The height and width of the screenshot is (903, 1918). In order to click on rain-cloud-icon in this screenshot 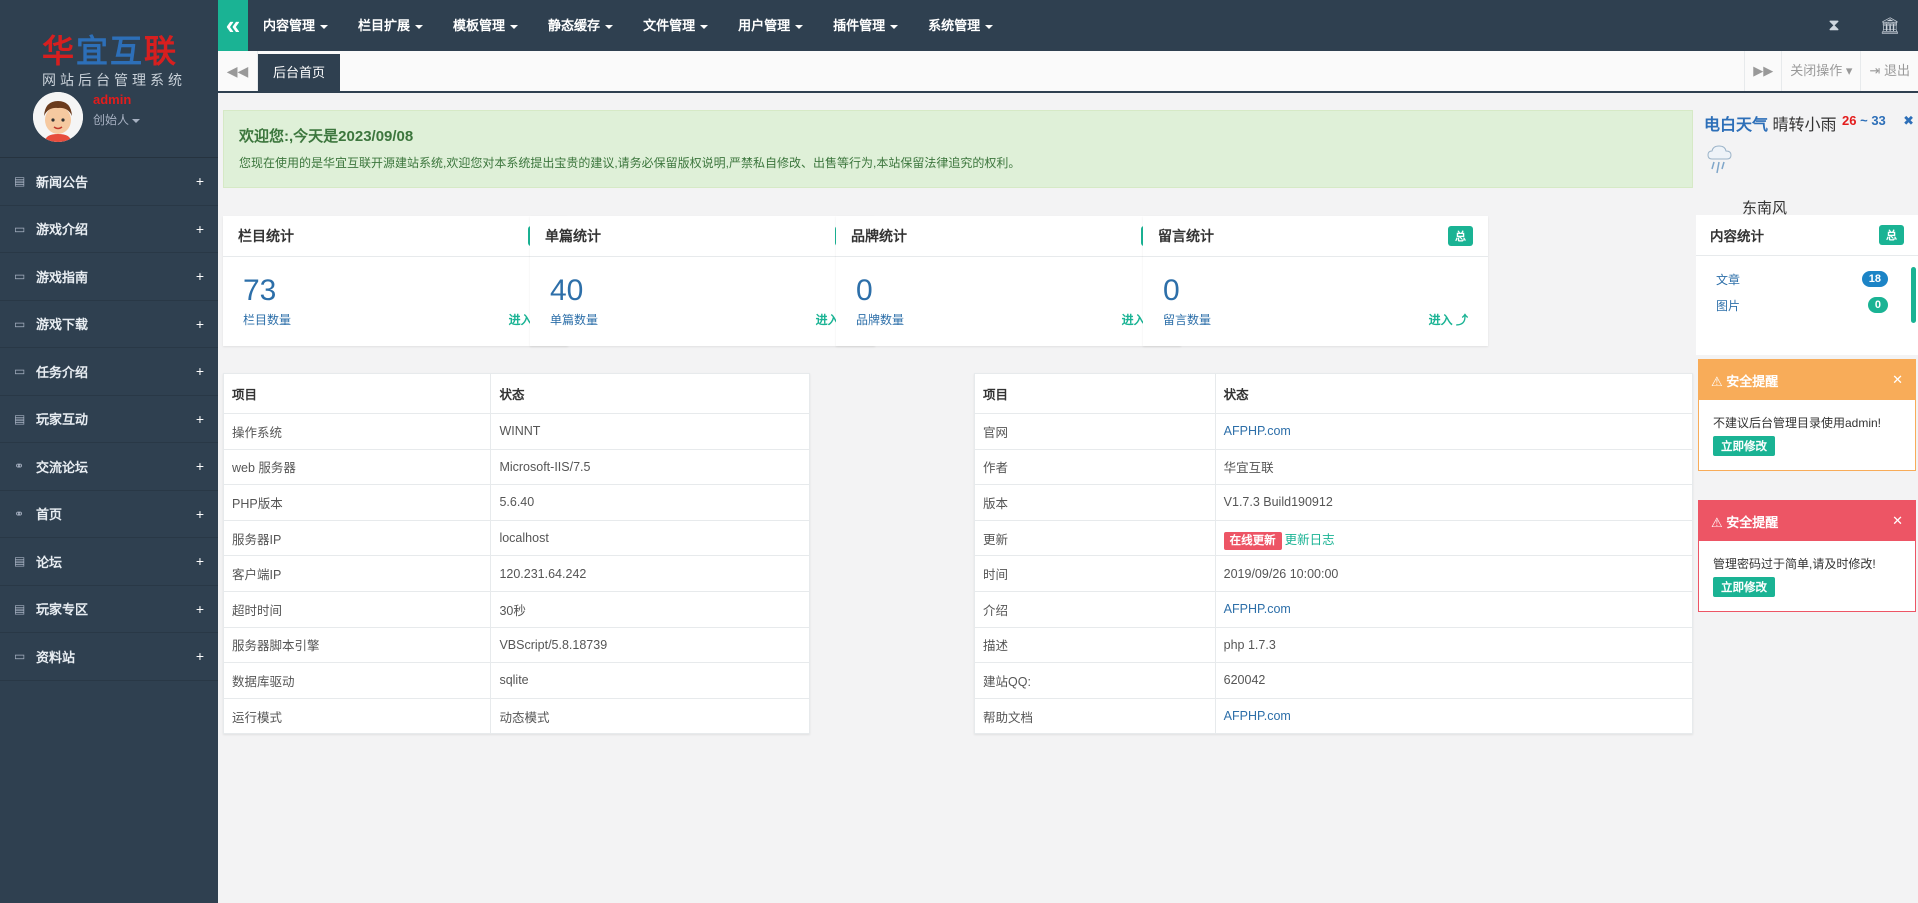, I will do `click(1719, 159)`.